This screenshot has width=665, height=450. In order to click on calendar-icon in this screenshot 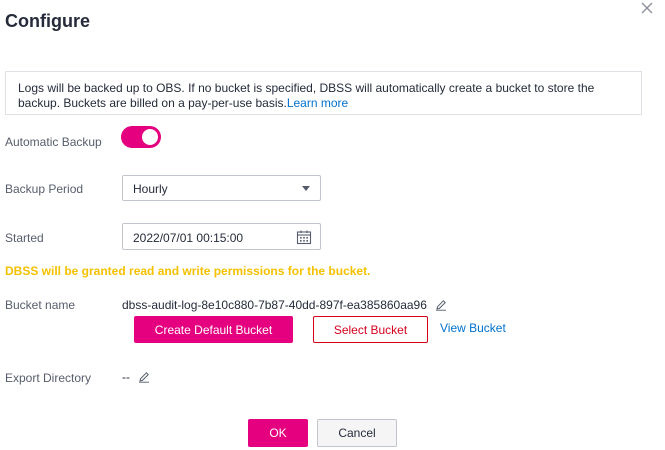, I will do `click(304, 237)`.